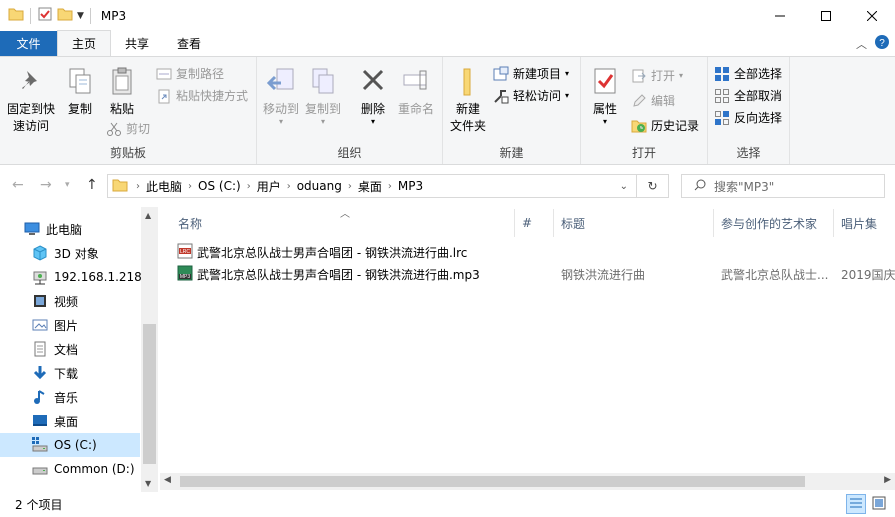  I want to click on breadcrumb-desktop: 桌面, so click(370, 186).